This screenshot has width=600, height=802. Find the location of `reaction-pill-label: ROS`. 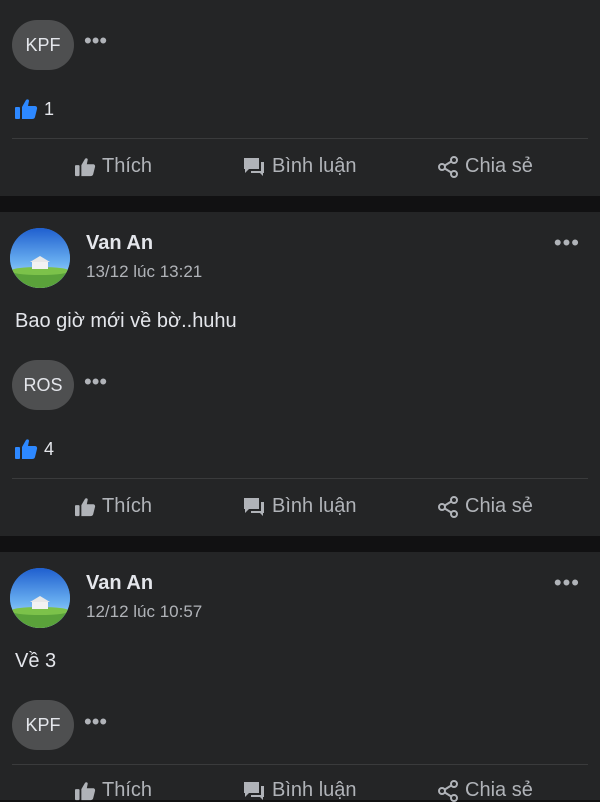

reaction-pill-label: ROS is located at coordinates (43, 384).